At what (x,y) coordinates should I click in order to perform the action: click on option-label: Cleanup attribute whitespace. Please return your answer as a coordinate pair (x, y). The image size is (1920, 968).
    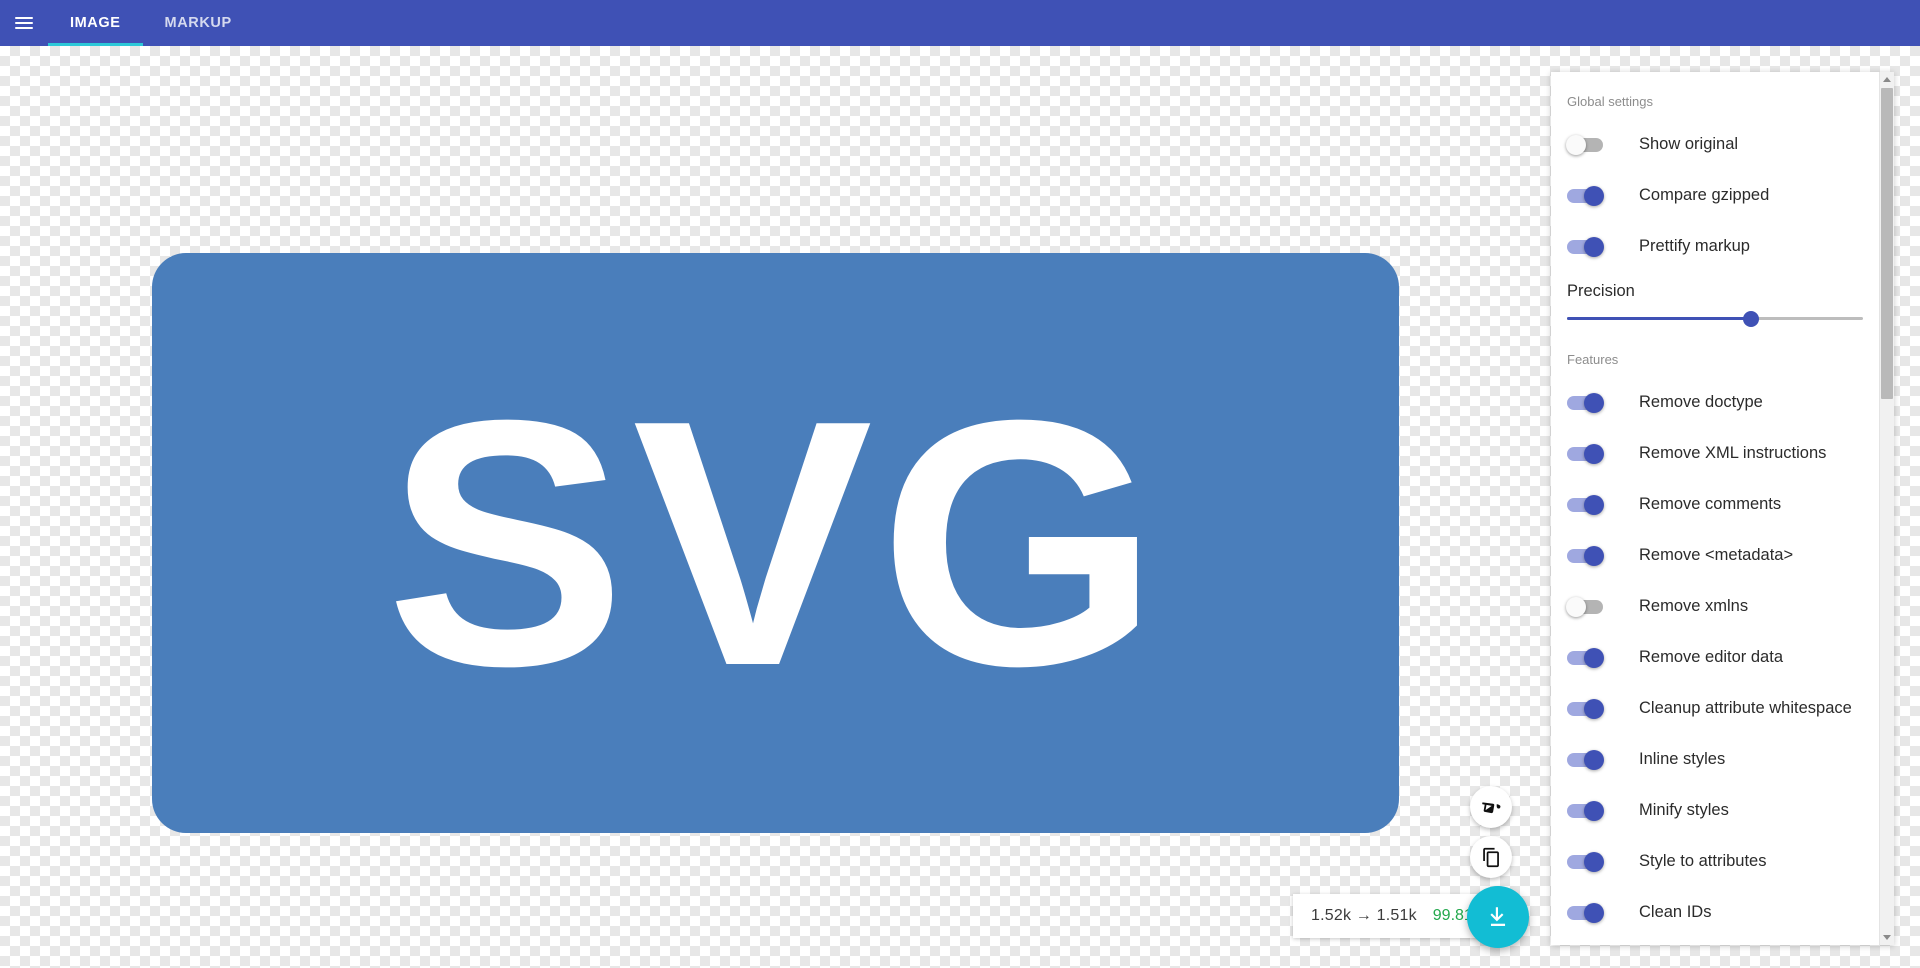
    Looking at the image, I should click on (1745, 708).